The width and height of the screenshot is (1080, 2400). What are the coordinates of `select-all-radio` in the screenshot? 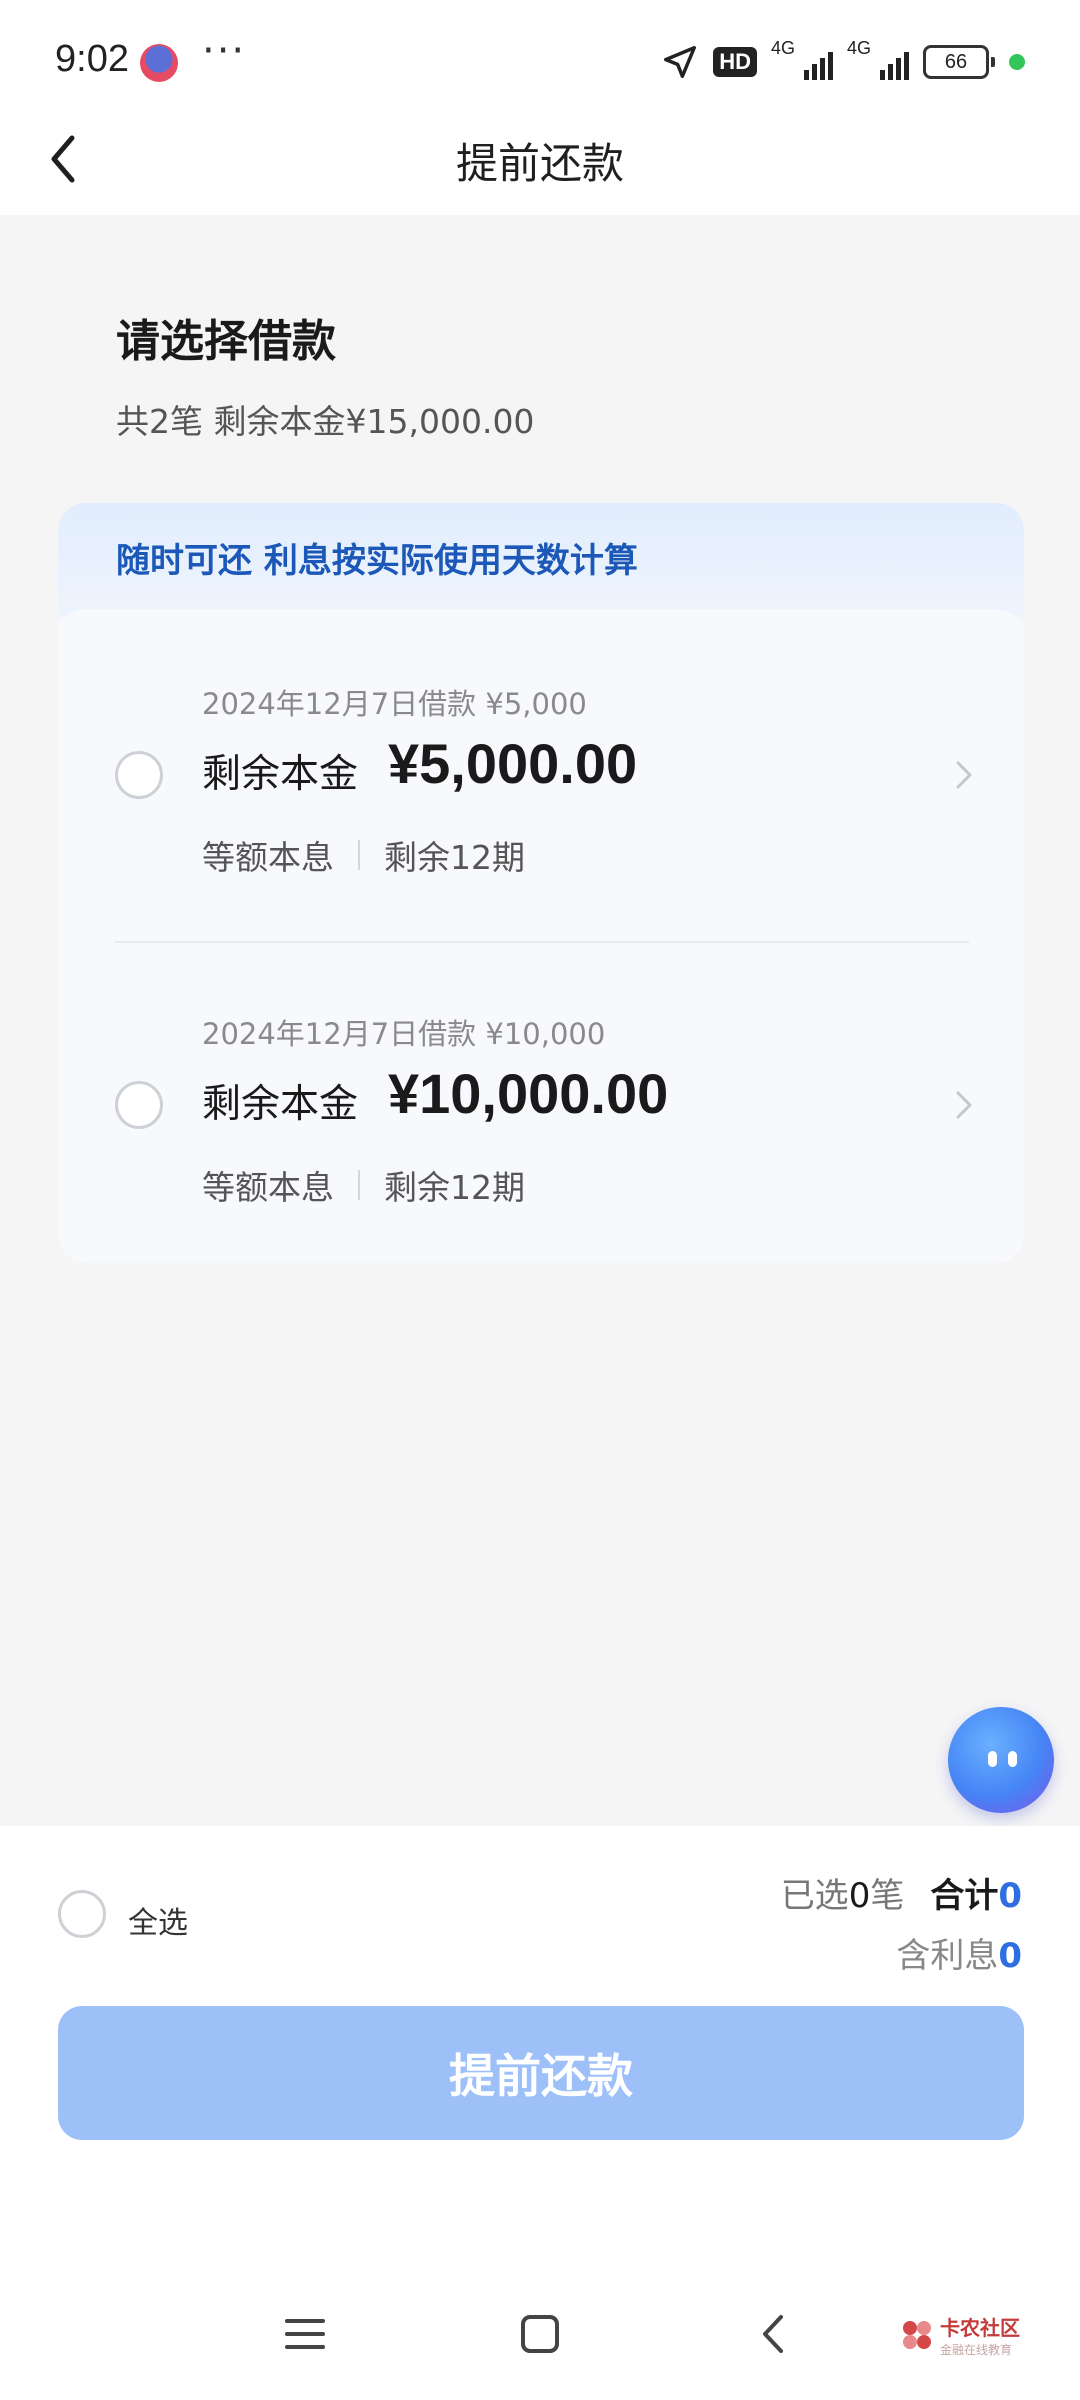 It's located at (82, 1914).